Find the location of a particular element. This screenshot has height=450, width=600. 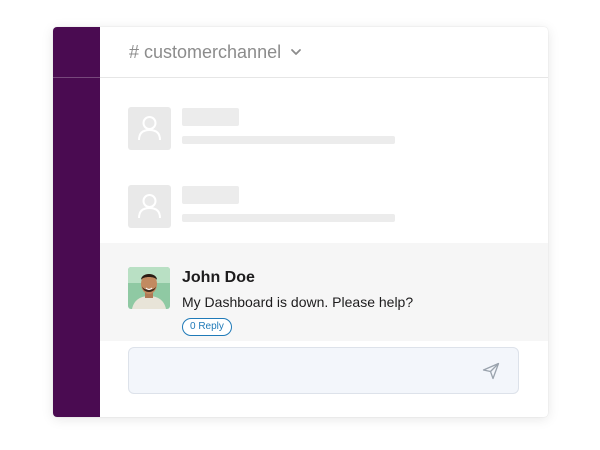

channel-switcher: # customerchannel is located at coordinates (215, 52).